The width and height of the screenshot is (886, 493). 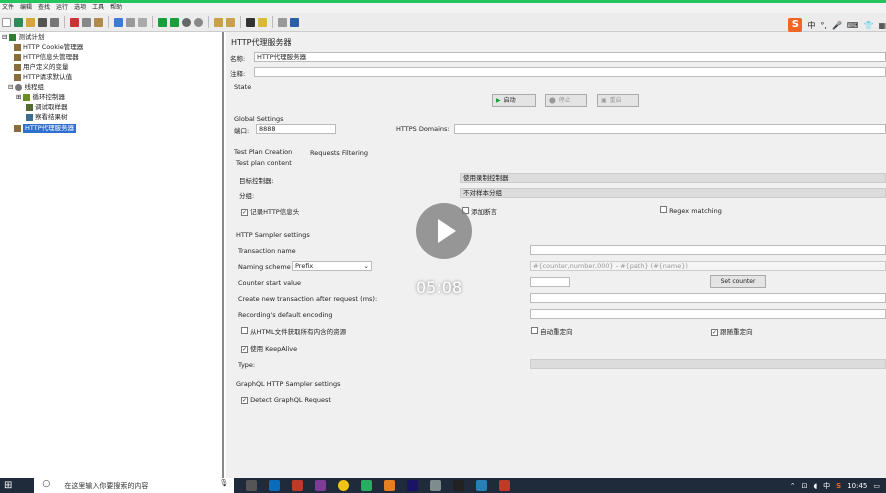 I want to click on menu-tools: 工具, so click(x=98, y=8).